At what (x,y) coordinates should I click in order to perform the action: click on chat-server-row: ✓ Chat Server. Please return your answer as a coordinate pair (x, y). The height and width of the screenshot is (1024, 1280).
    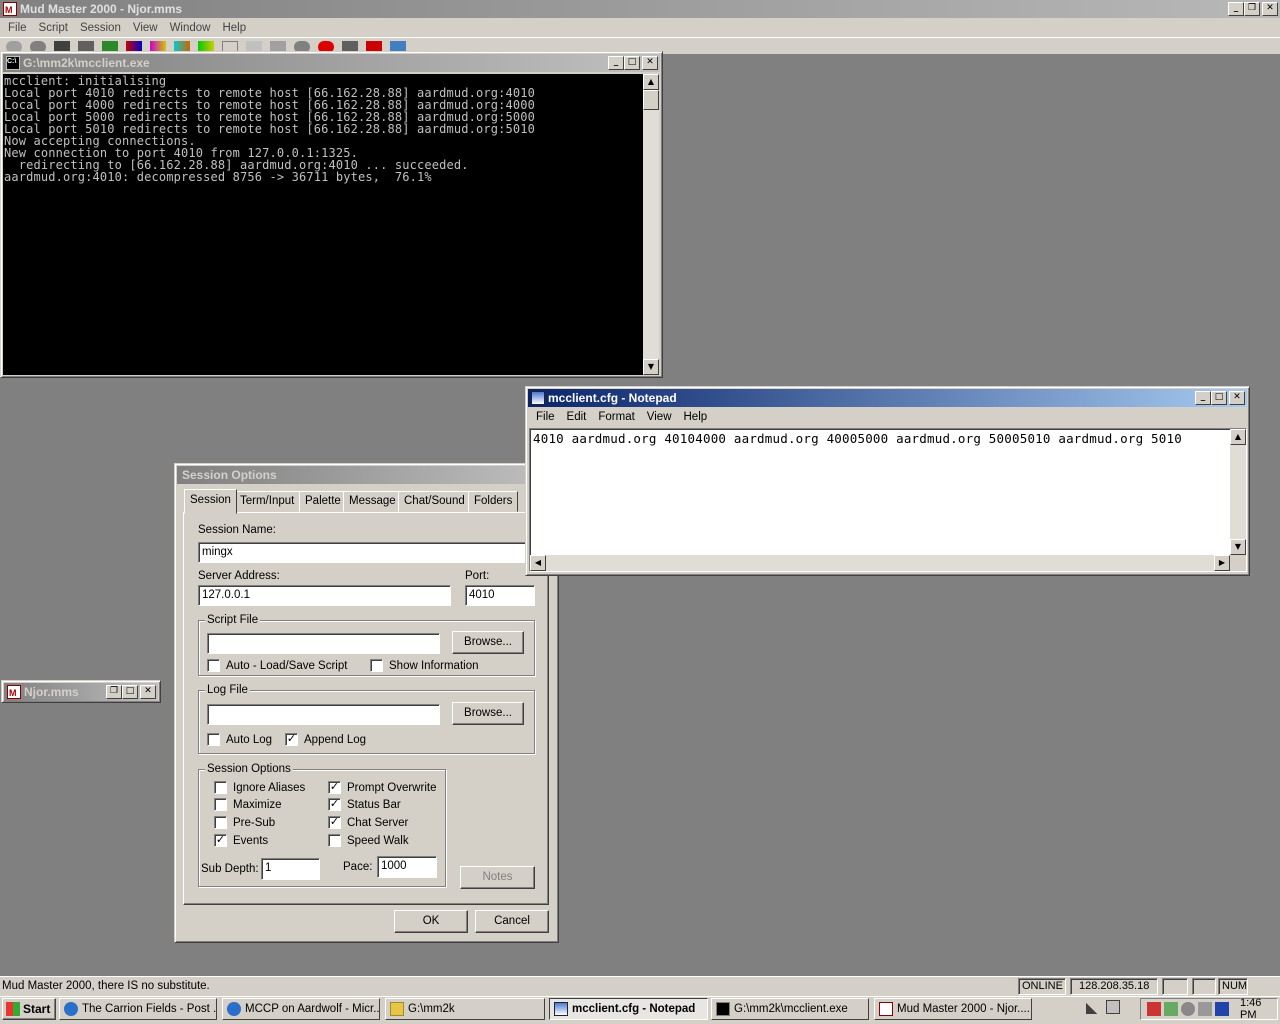
    Looking at the image, I should click on (368, 822).